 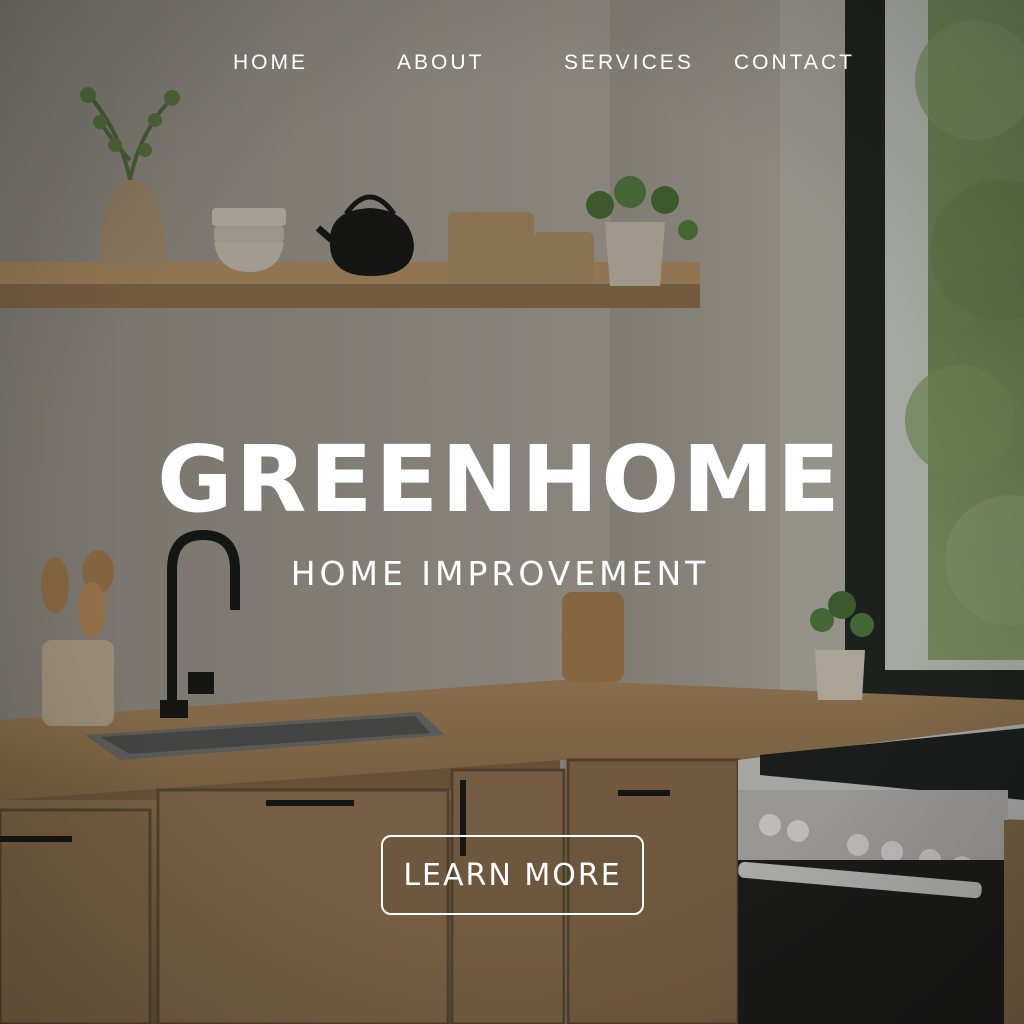 I want to click on nav-link-contact: CONTACT, so click(x=794, y=63).